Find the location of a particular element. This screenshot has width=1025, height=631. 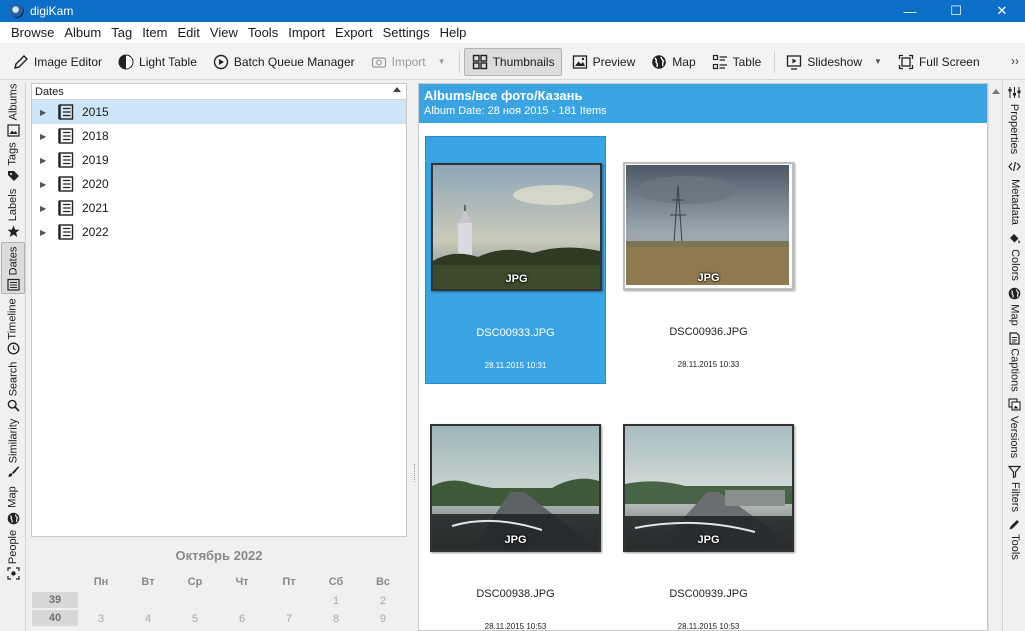

panel-splitter is located at coordinates (414, 356).